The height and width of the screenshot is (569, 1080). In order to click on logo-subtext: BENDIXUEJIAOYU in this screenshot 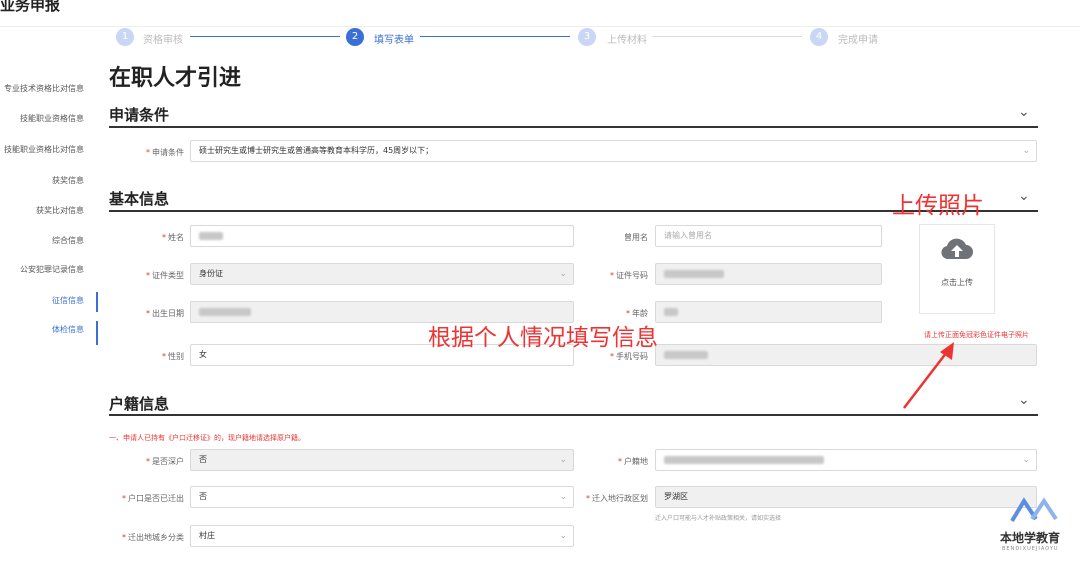, I will do `click(1030, 549)`.